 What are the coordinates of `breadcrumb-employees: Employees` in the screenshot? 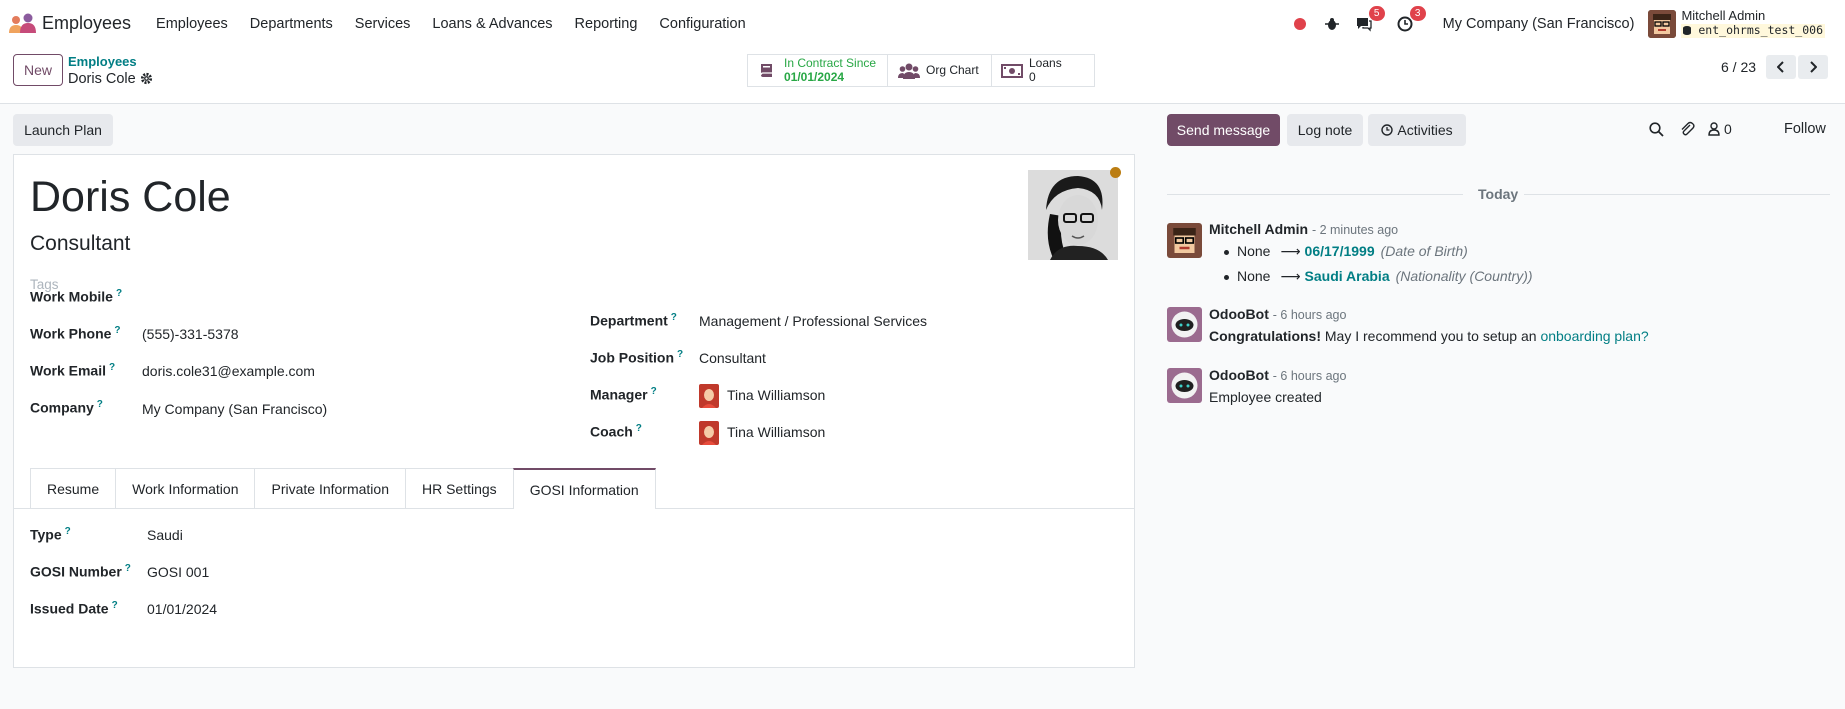 It's located at (102, 61).